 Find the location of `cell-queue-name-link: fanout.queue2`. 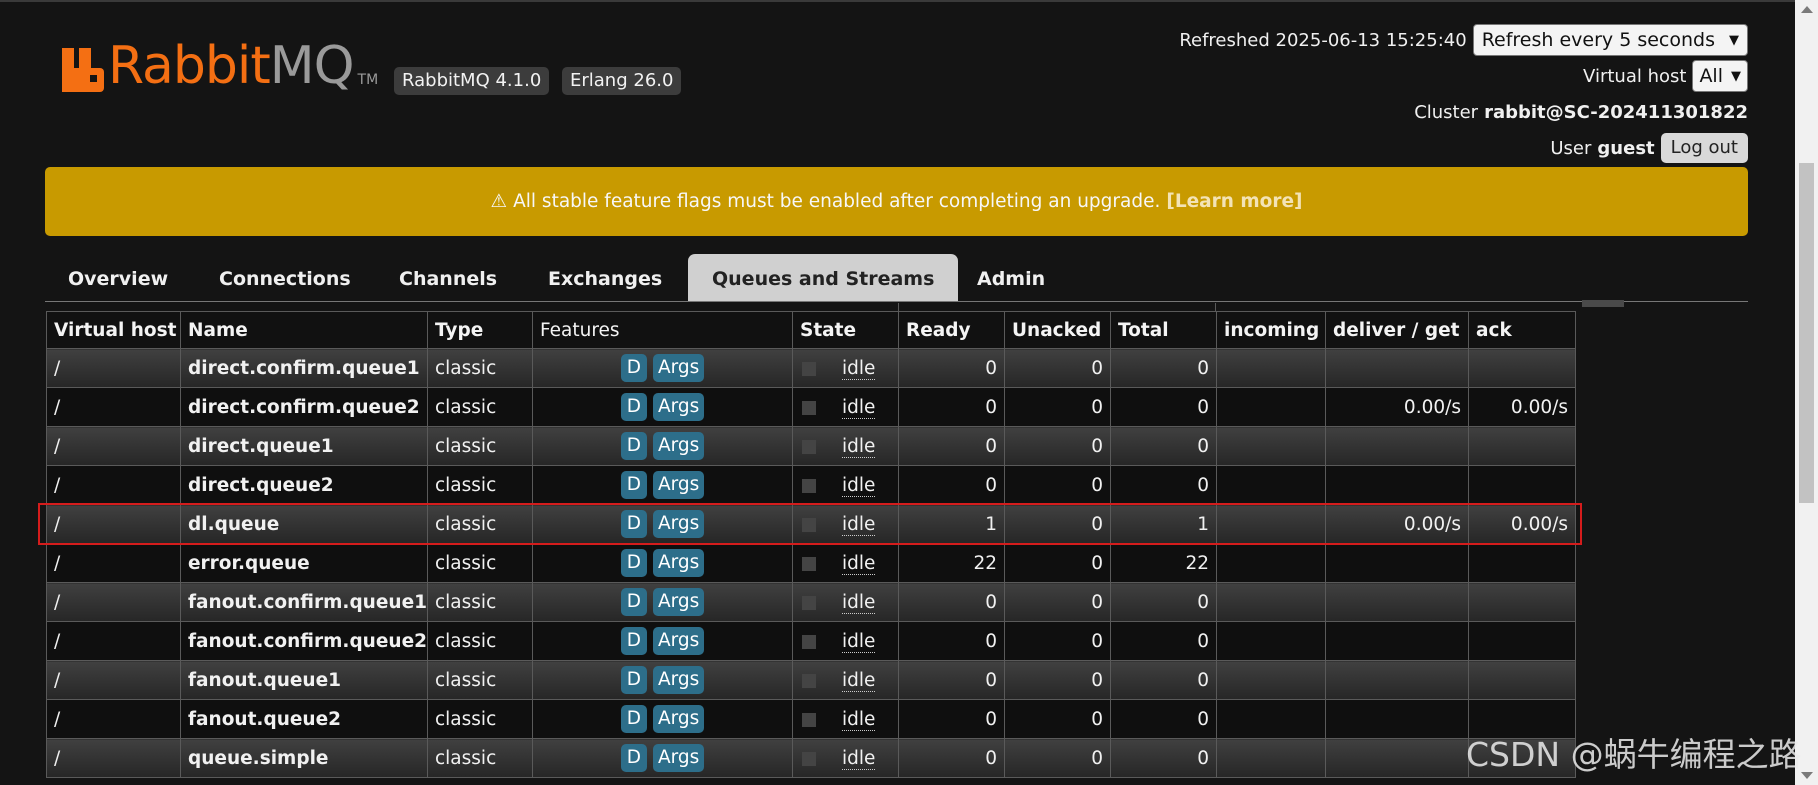

cell-queue-name-link: fanout.queue2 is located at coordinates (304, 719).